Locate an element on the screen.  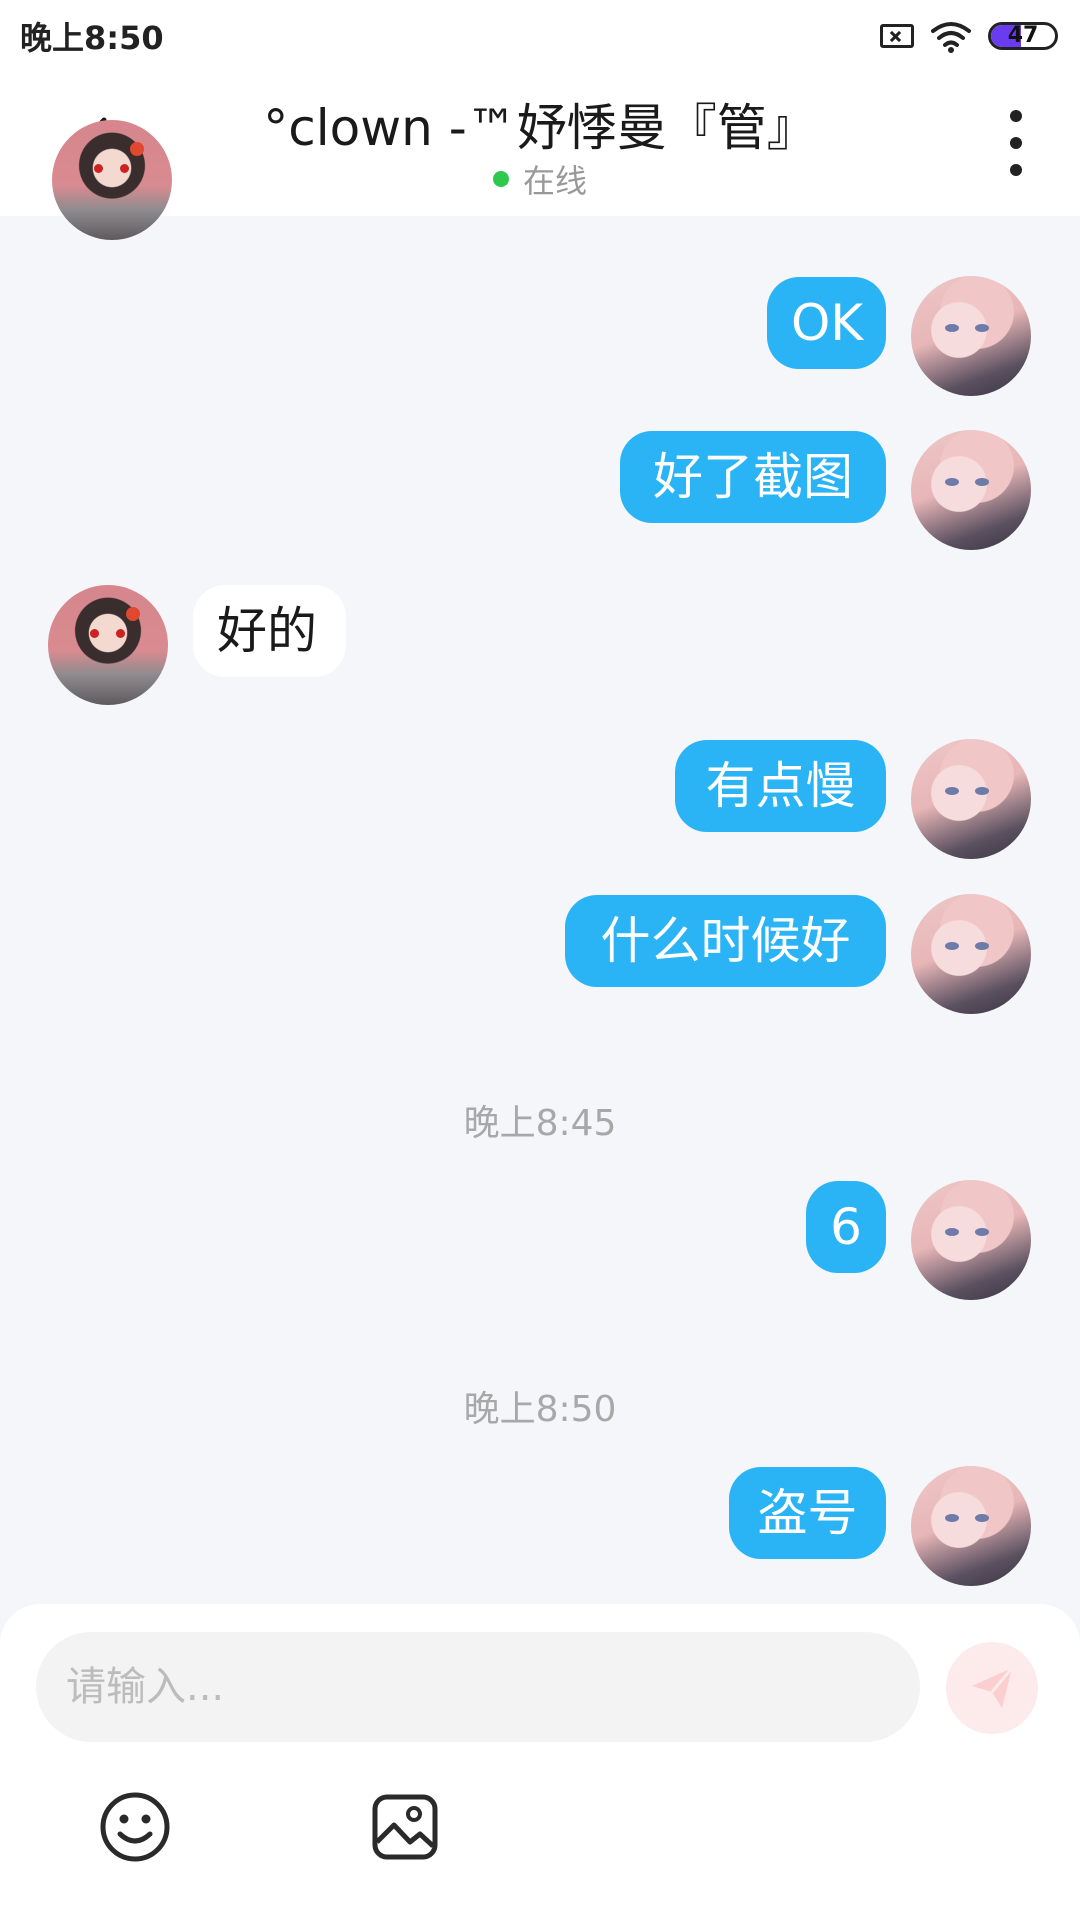
message-input is located at coordinates (478, 1687).